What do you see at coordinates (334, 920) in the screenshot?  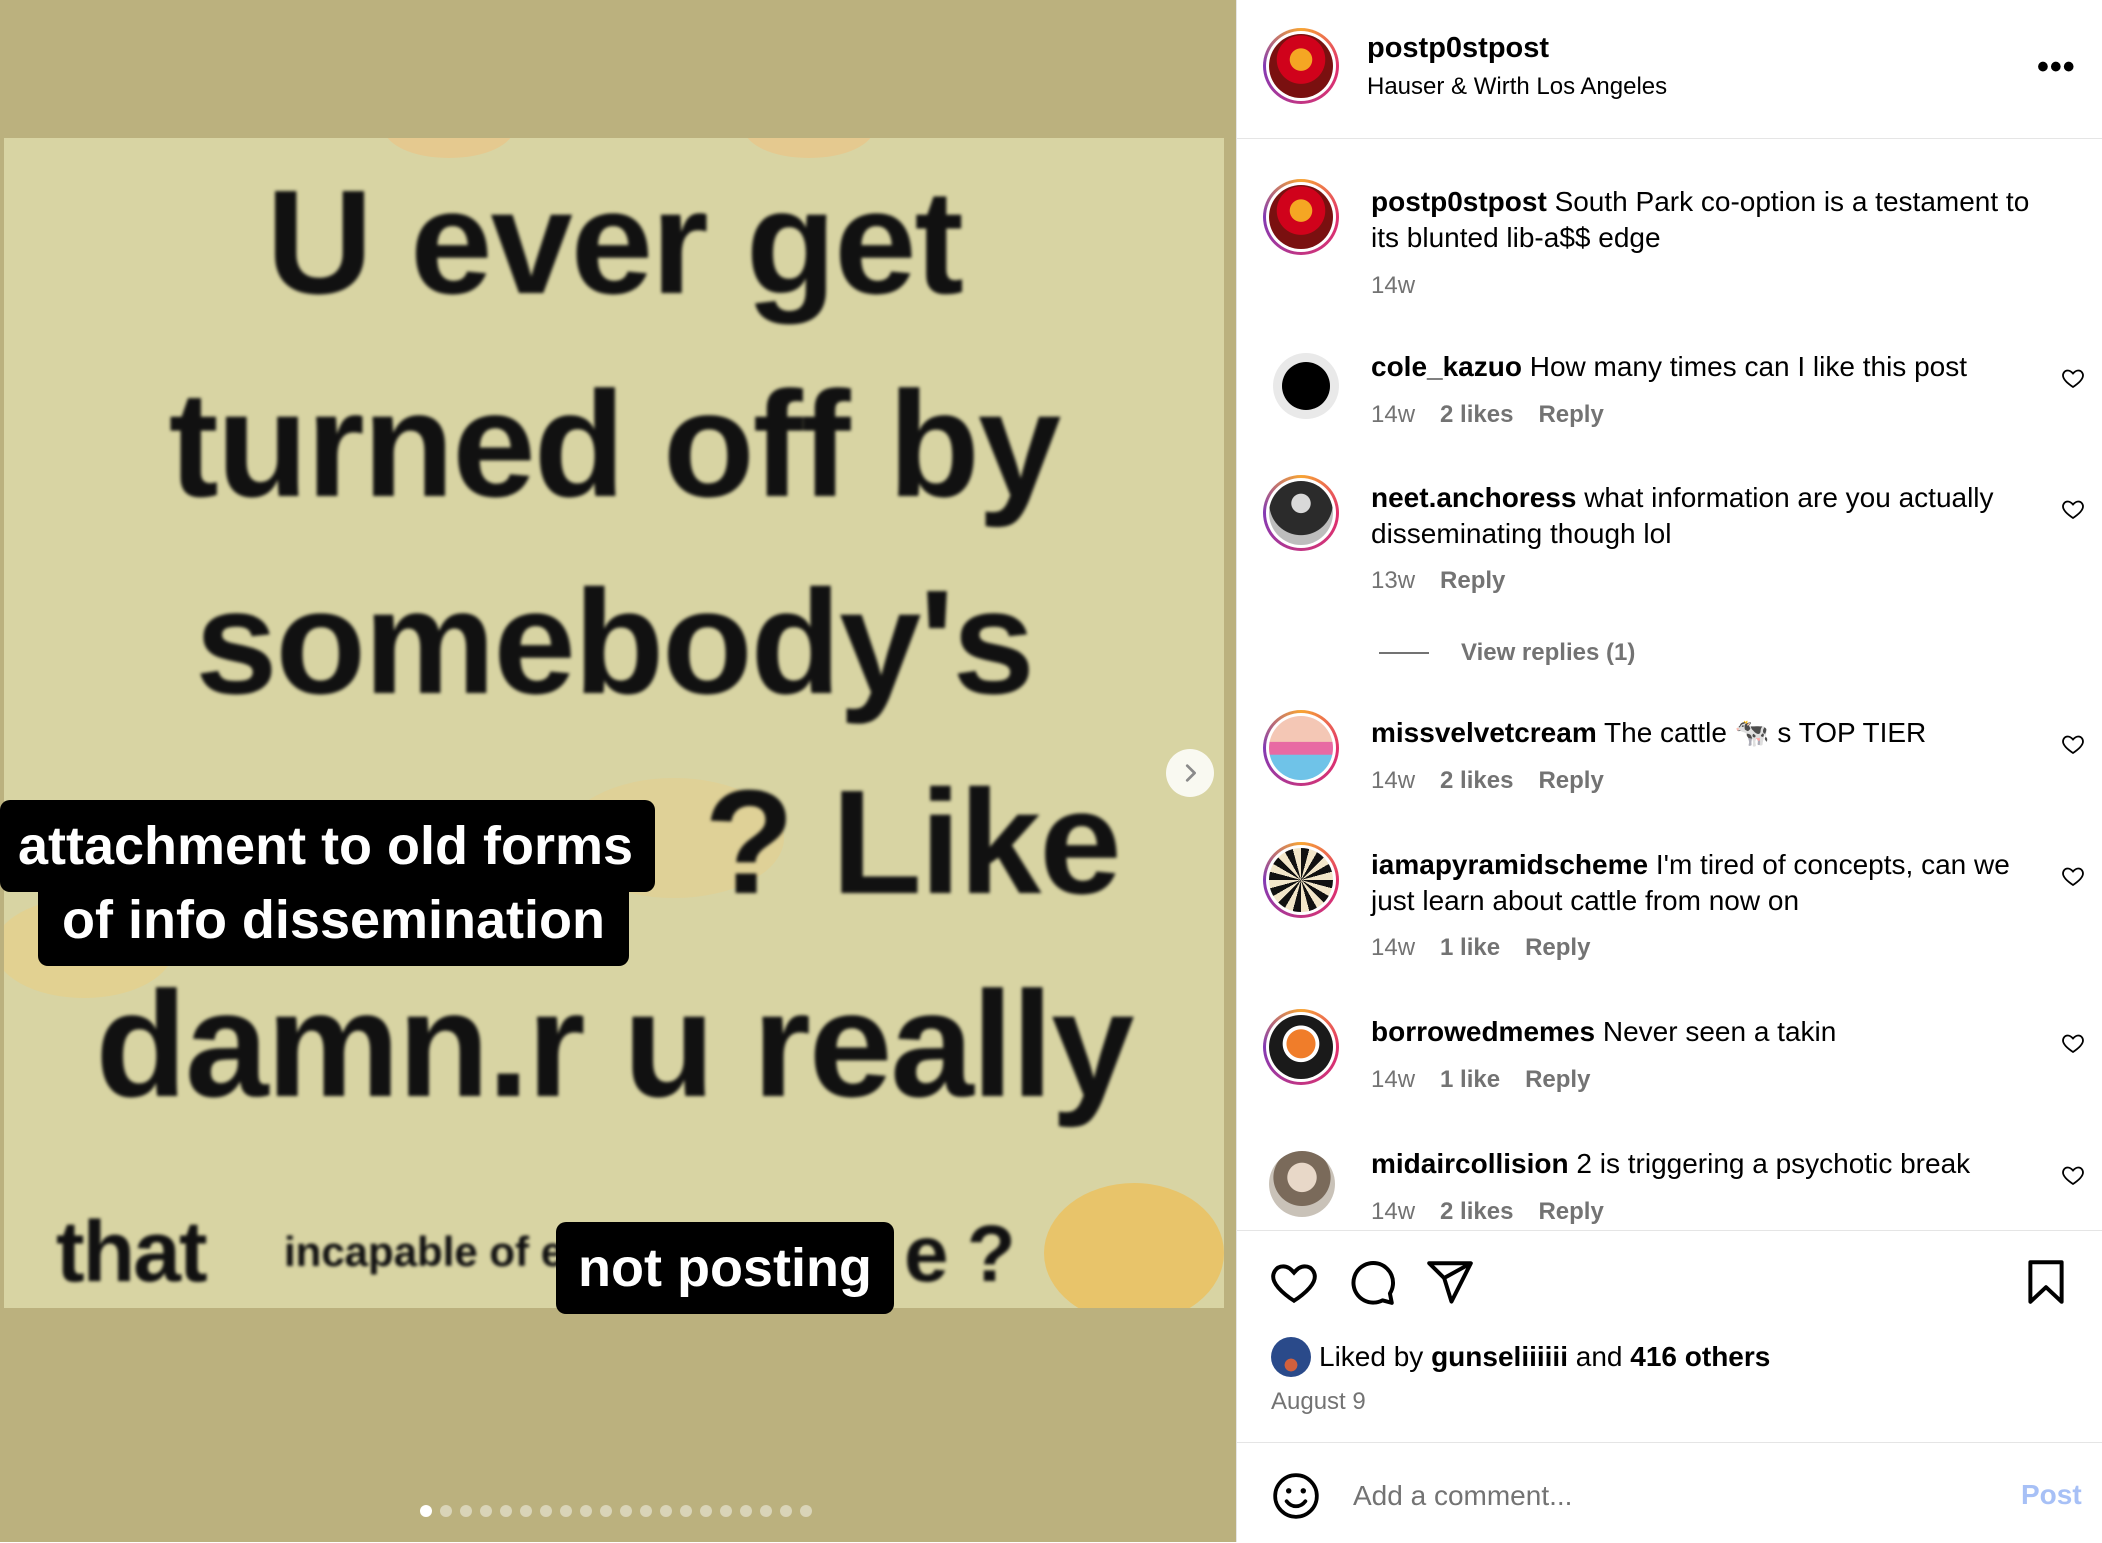 I see `overlay-caption-line: of info dissemination` at bounding box center [334, 920].